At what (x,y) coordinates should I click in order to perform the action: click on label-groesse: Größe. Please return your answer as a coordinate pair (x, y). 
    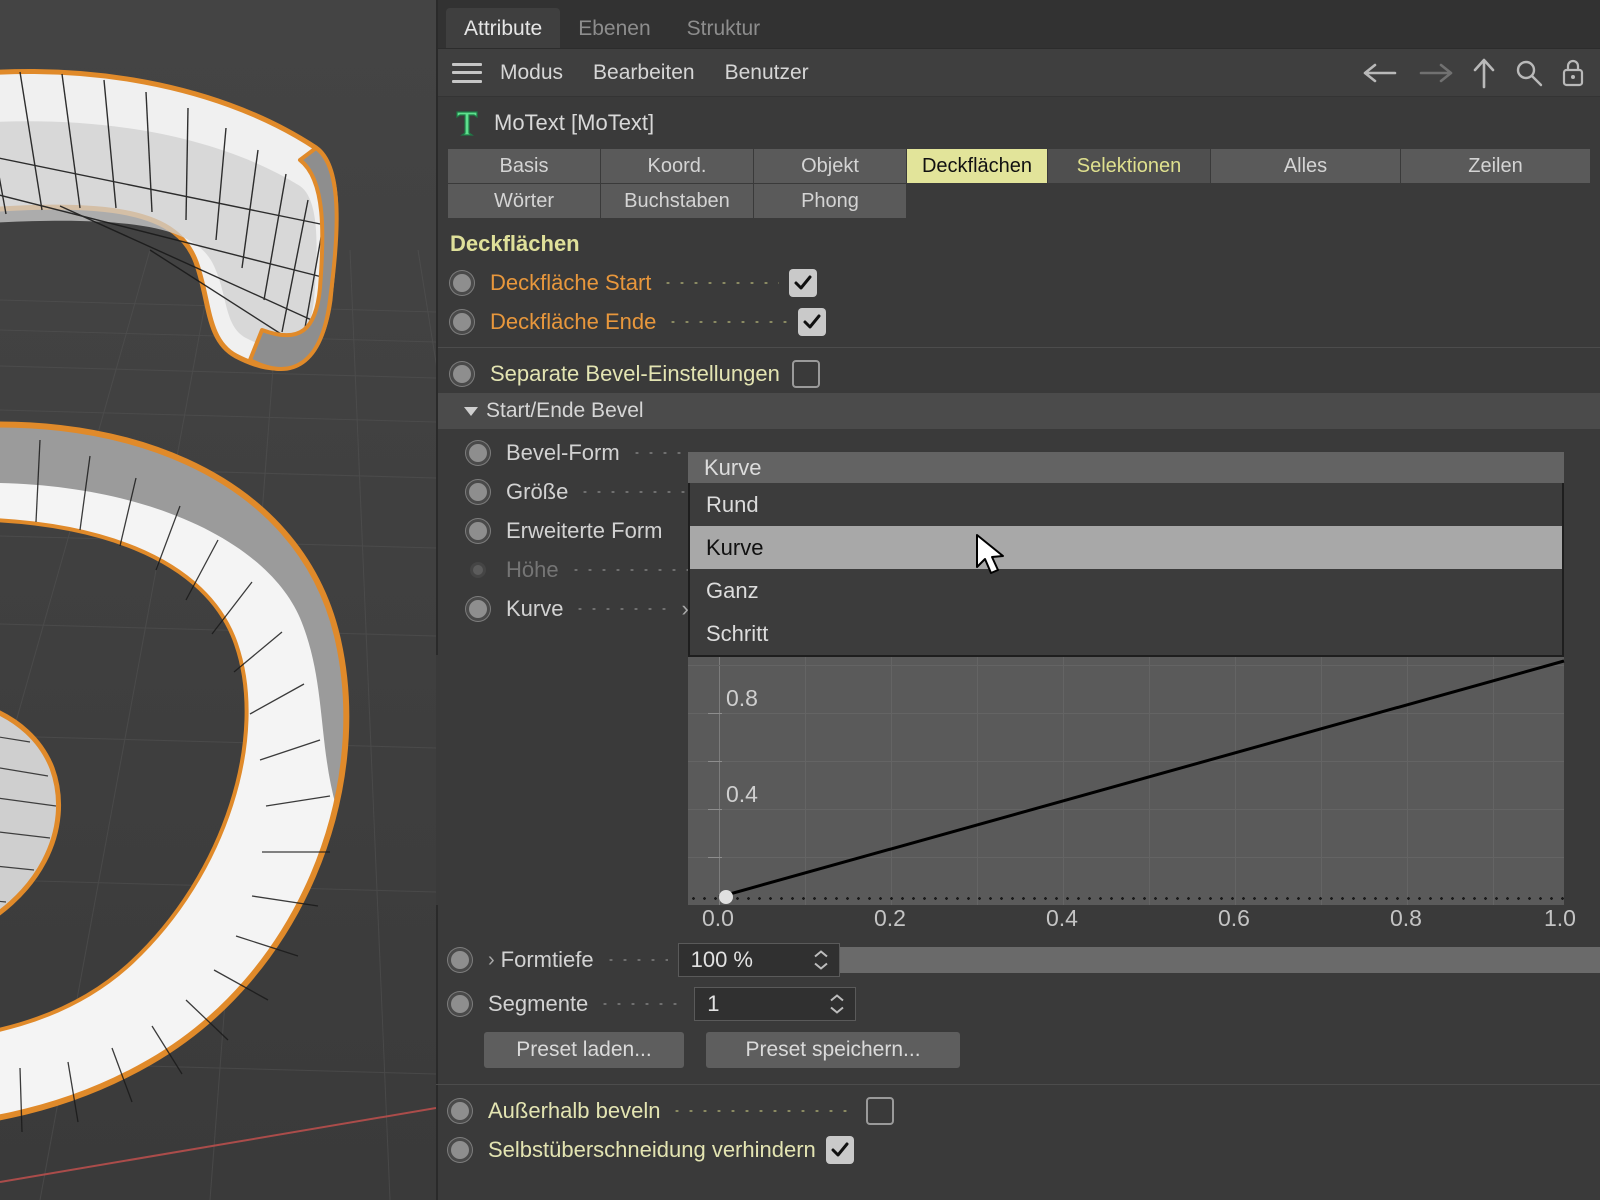
    Looking at the image, I should click on (537, 491).